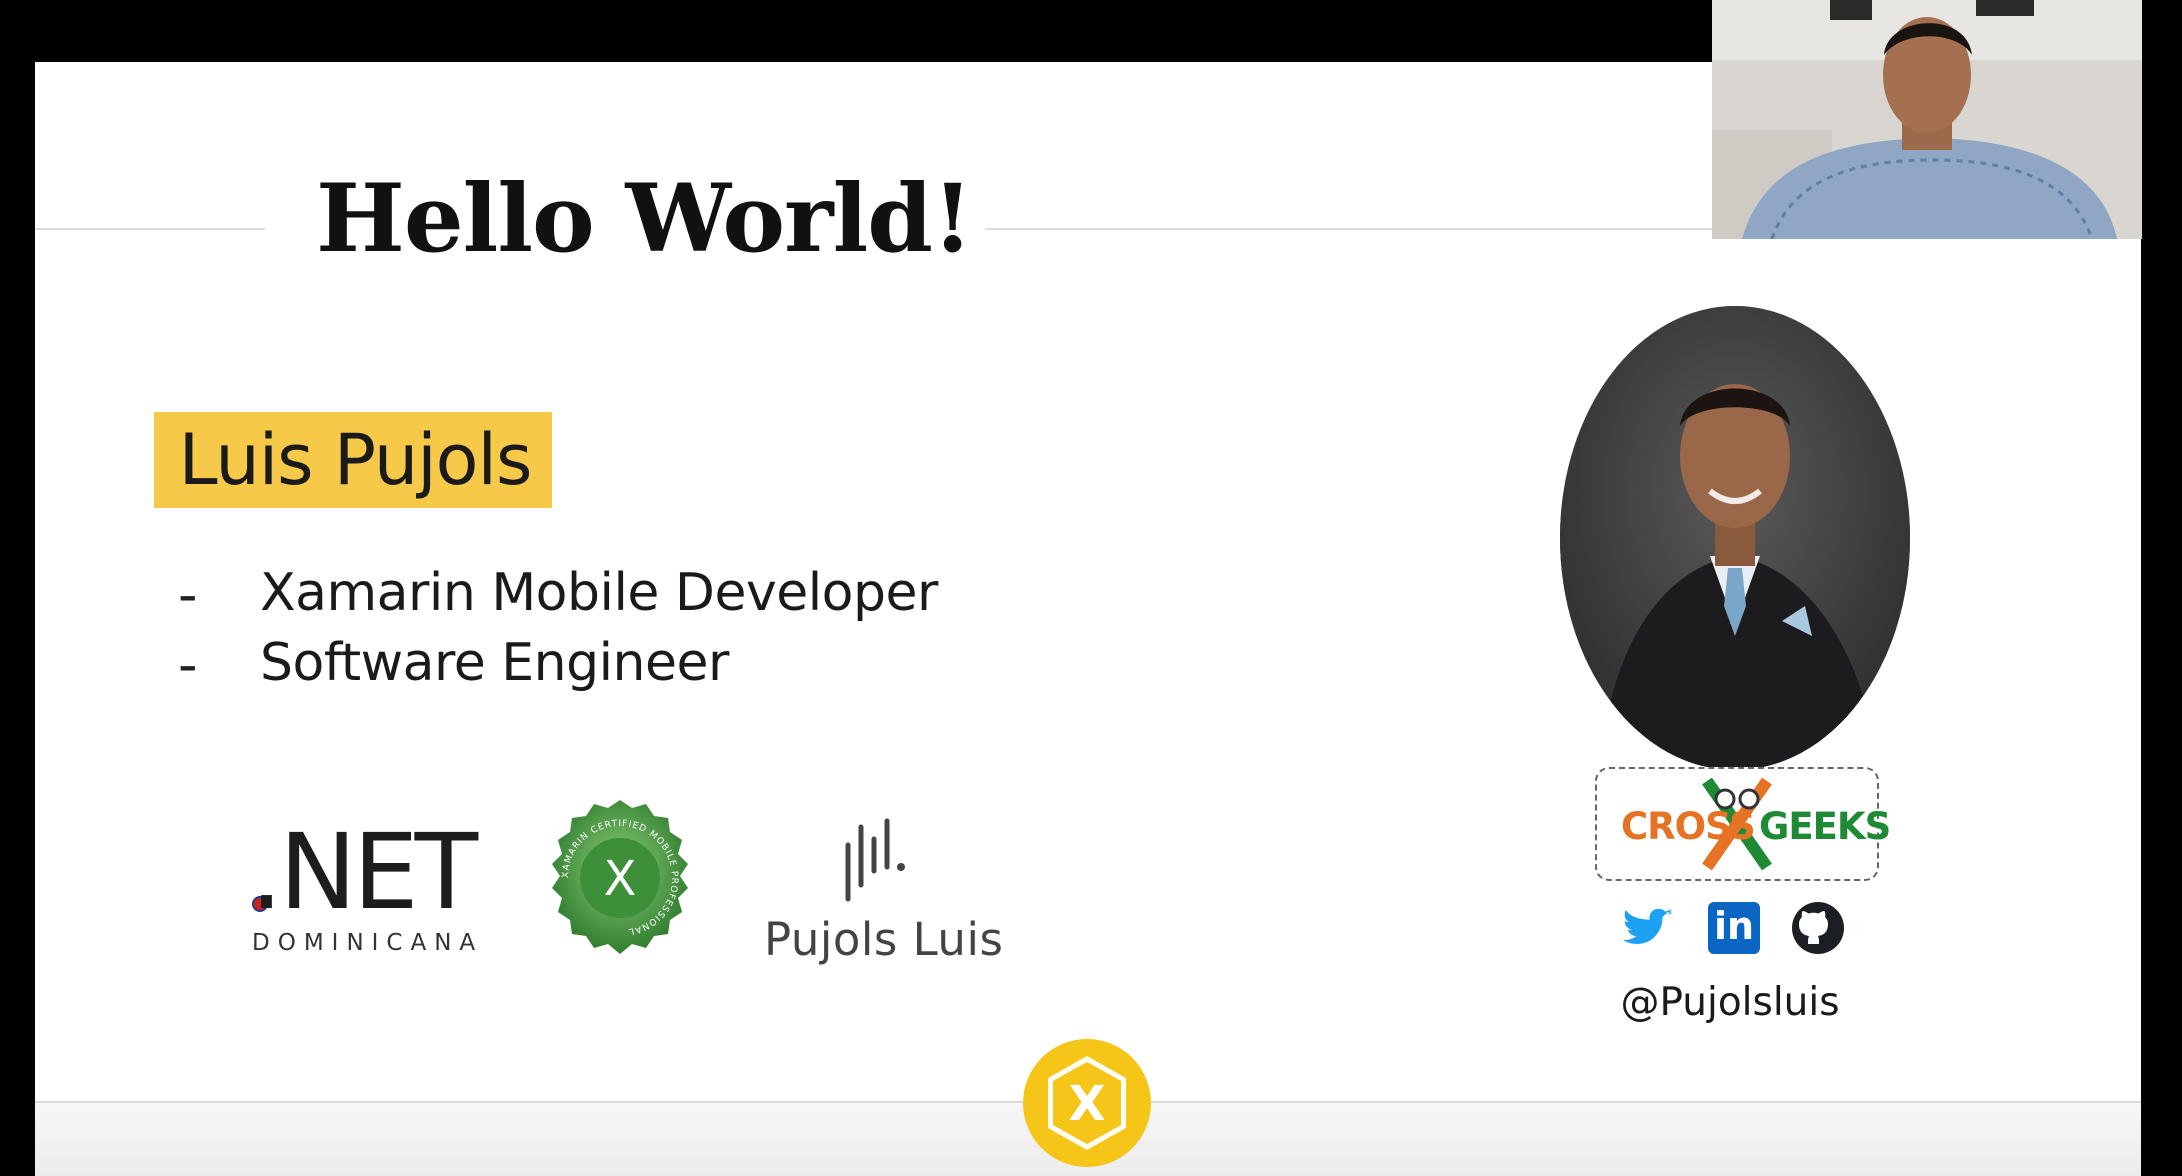 This screenshot has height=1176, width=2182. I want to click on webcam-video, so click(1927, 119).